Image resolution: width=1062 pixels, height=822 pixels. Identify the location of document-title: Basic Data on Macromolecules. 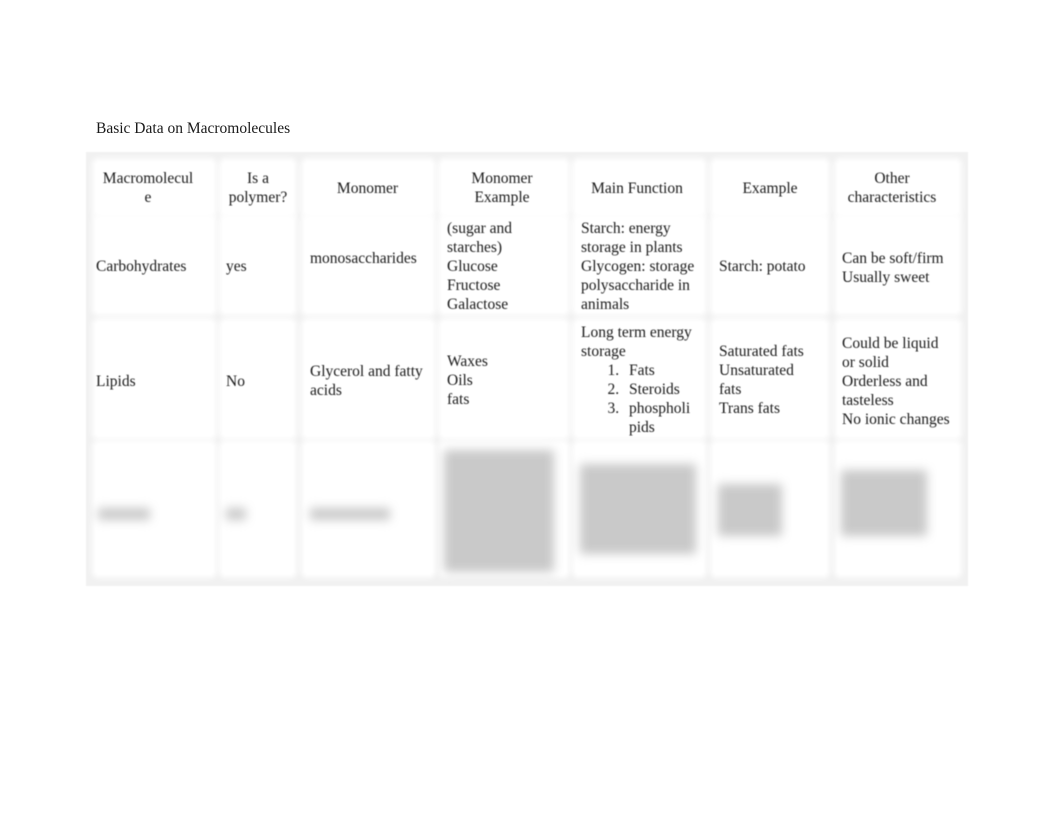
(193, 128).